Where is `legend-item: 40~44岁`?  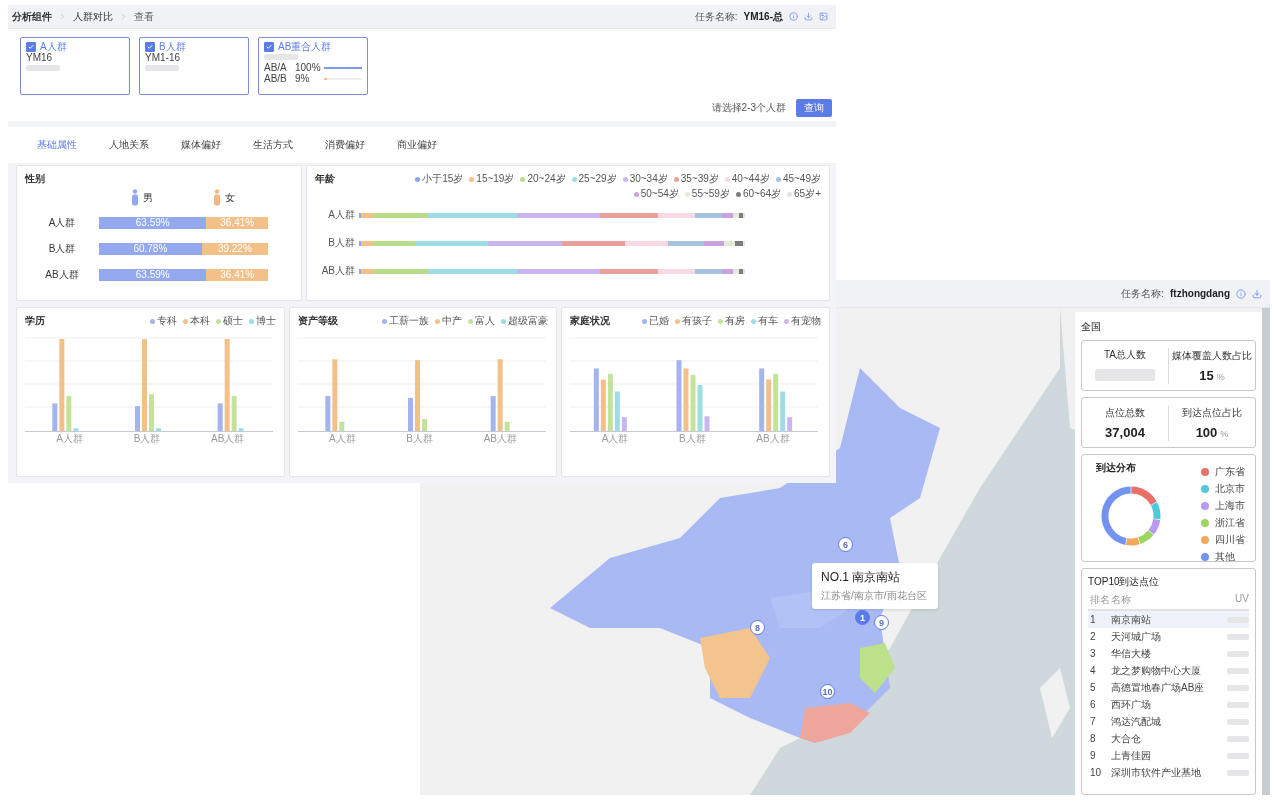 legend-item: 40~44岁 is located at coordinates (747, 179).